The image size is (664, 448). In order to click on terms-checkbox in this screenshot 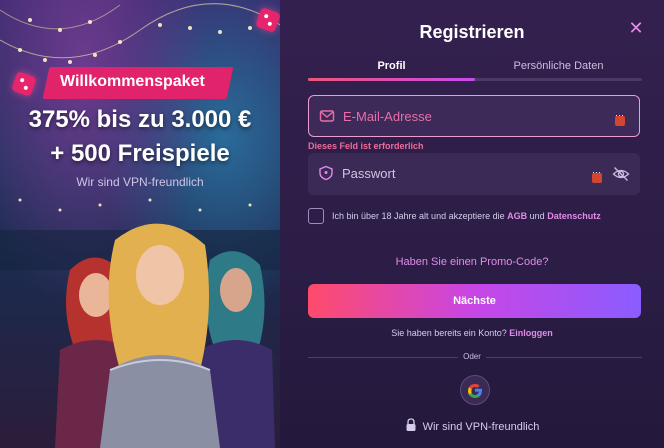, I will do `click(316, 216)`.